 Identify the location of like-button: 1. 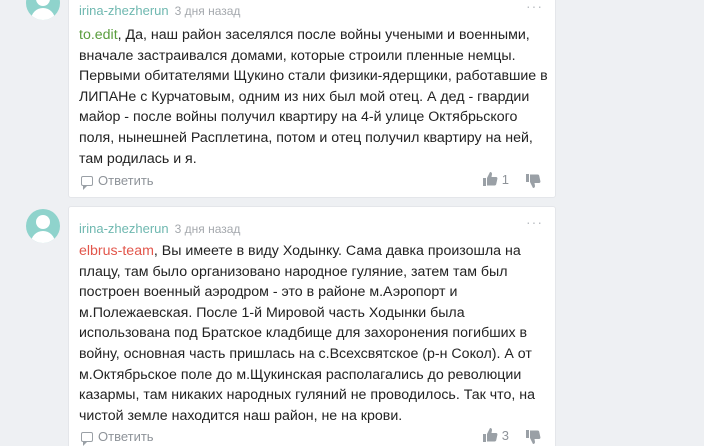
(495, 179).